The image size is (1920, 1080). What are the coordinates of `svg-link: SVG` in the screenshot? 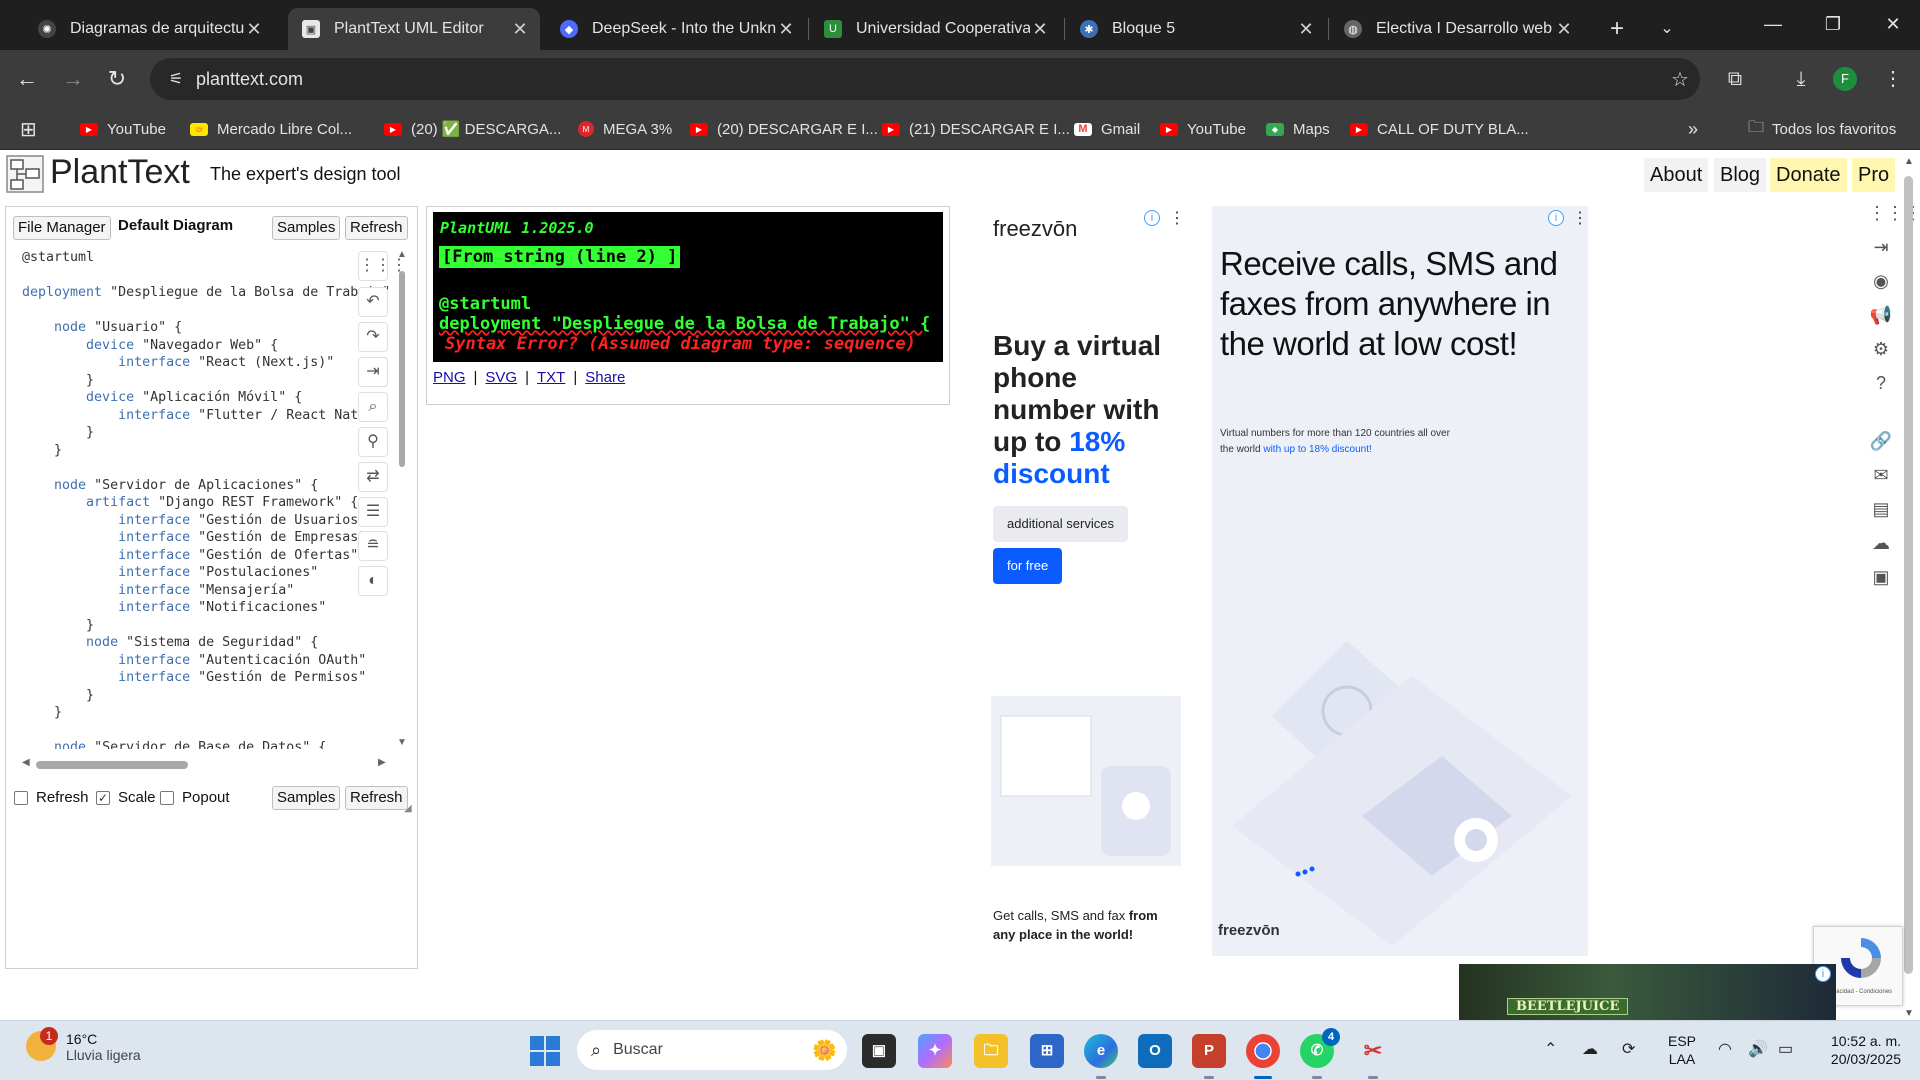 It's located at (501, 377).